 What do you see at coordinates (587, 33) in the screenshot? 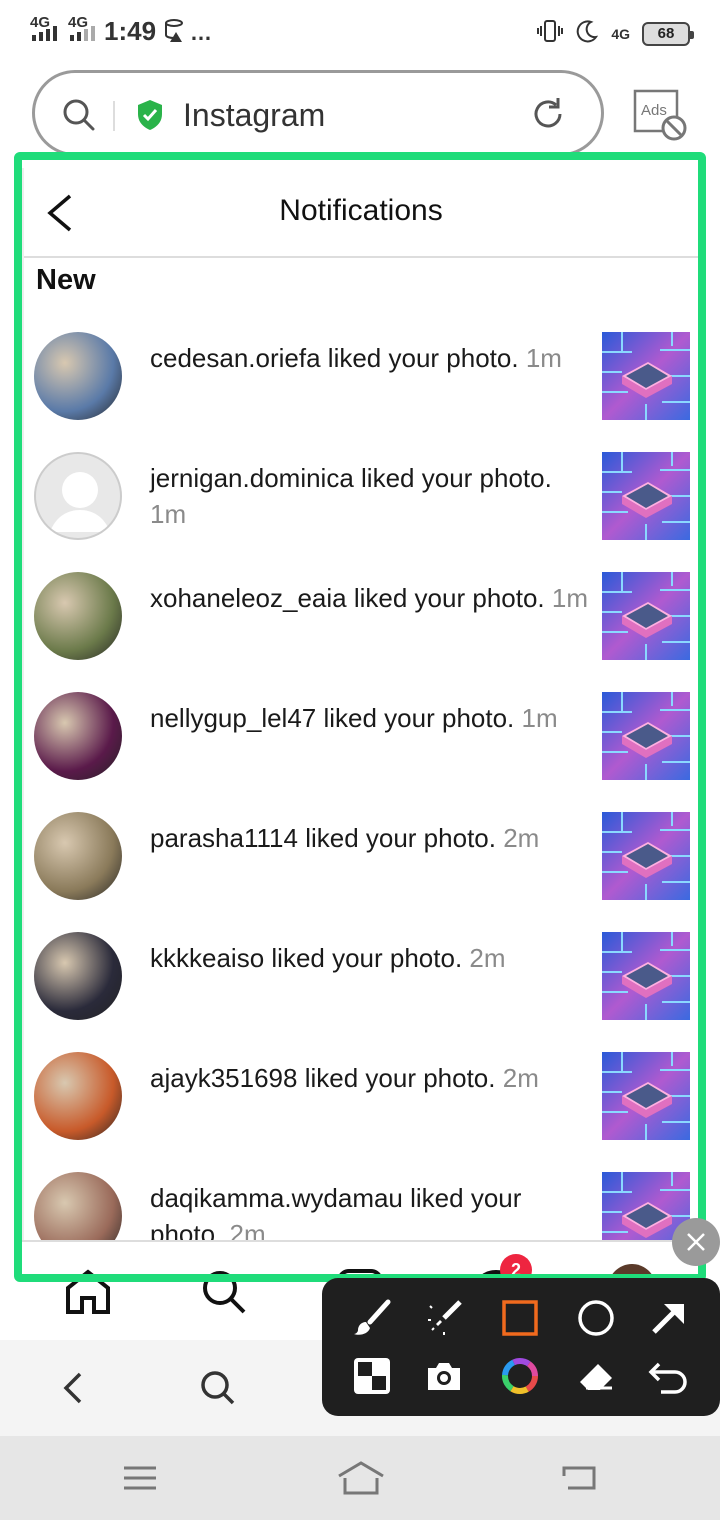
I see `do-not-disturb-moon-icon` at bounding box center [587, 33].